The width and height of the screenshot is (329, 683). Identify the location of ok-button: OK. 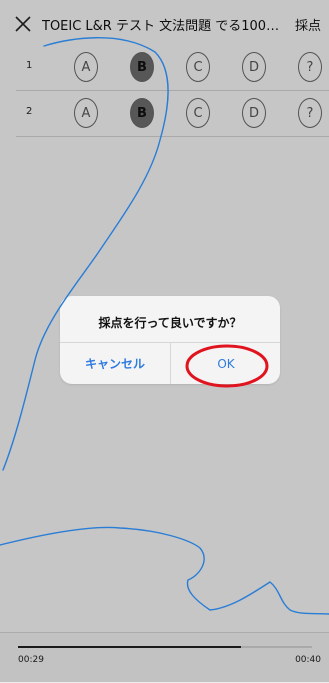
(225, 363).